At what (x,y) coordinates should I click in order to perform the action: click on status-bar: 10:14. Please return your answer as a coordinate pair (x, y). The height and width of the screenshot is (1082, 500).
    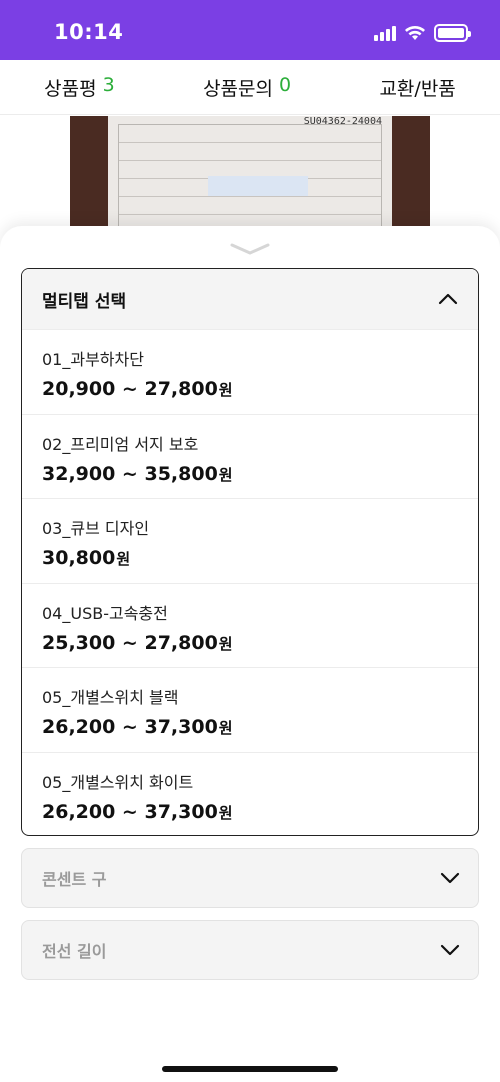
    Looking at the image, I should click on (250, 30).